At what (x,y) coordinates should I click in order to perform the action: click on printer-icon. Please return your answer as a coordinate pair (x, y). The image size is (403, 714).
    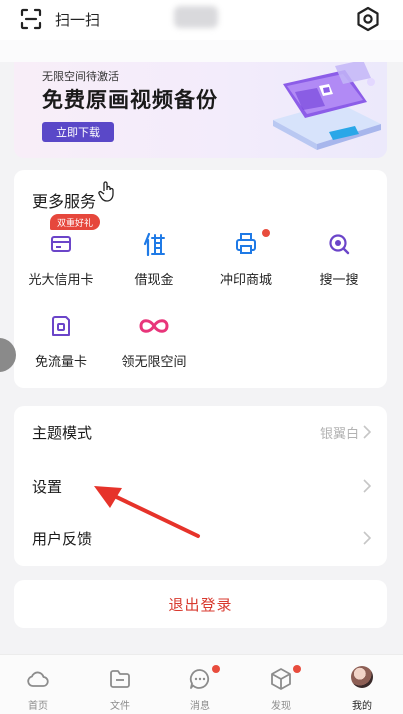
    Looking at the image, I should click on (246, 243).